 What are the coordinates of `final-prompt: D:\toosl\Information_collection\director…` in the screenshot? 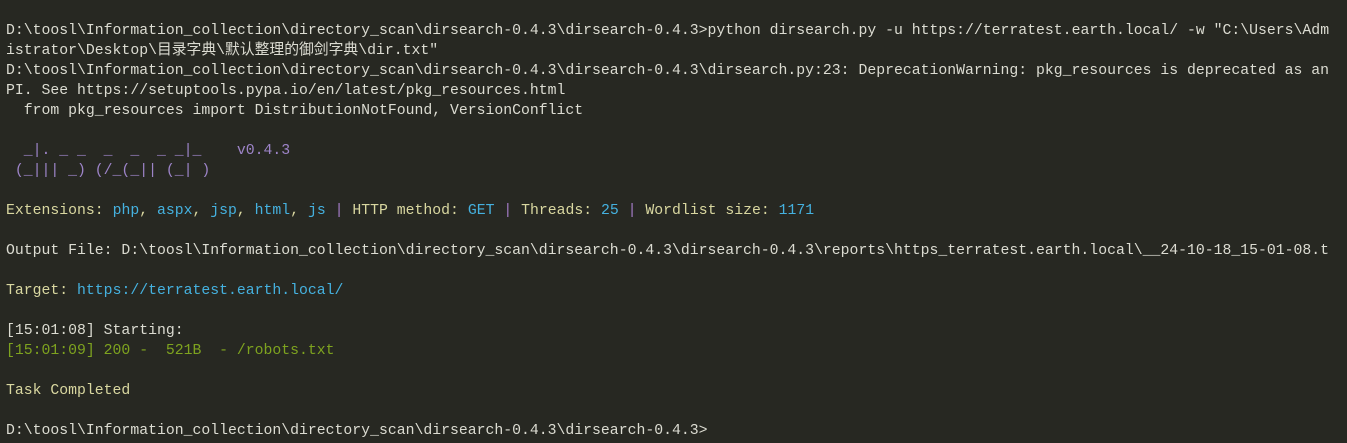 It's located at (676, 431).